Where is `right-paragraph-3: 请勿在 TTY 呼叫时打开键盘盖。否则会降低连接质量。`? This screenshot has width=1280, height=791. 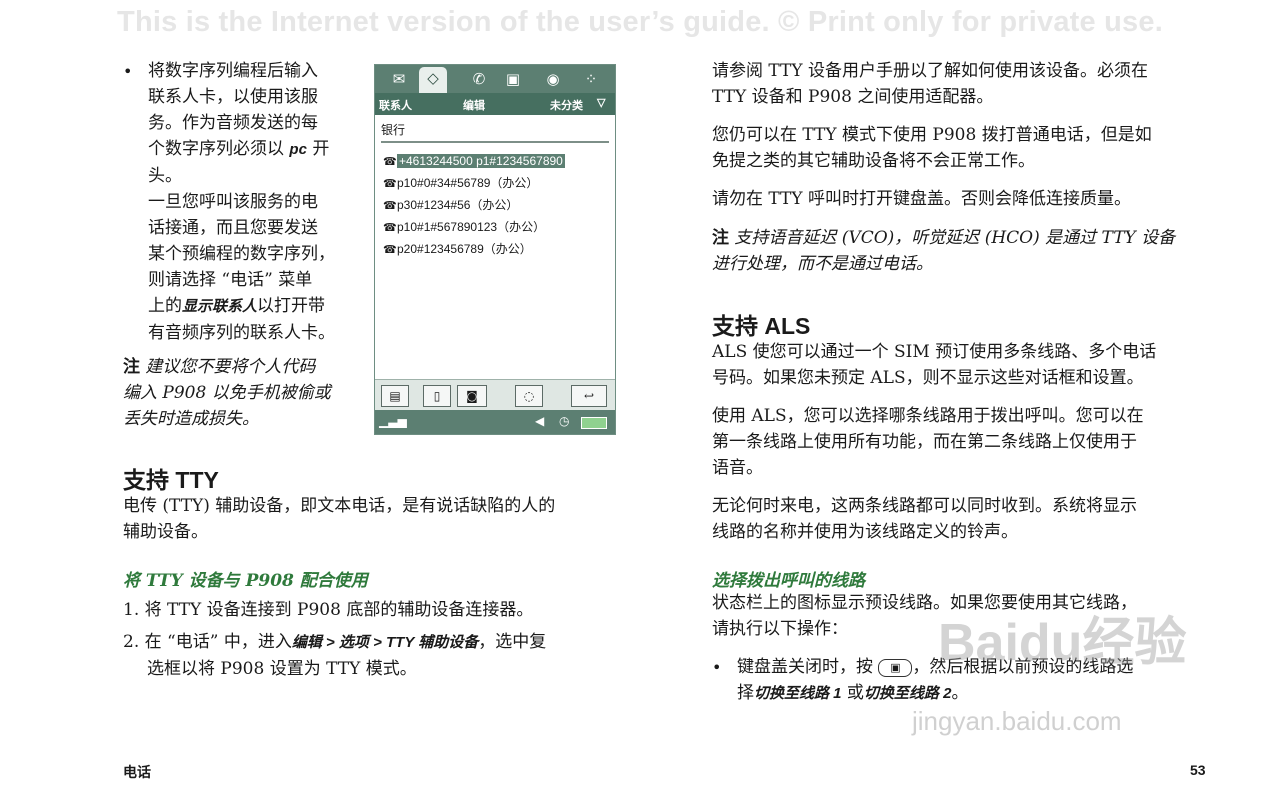
right-paragraph-3: 请勿在 TTY 呼叫时打开键盘盖。否则会降低连接质量。 is located at coordinates (922, 199).